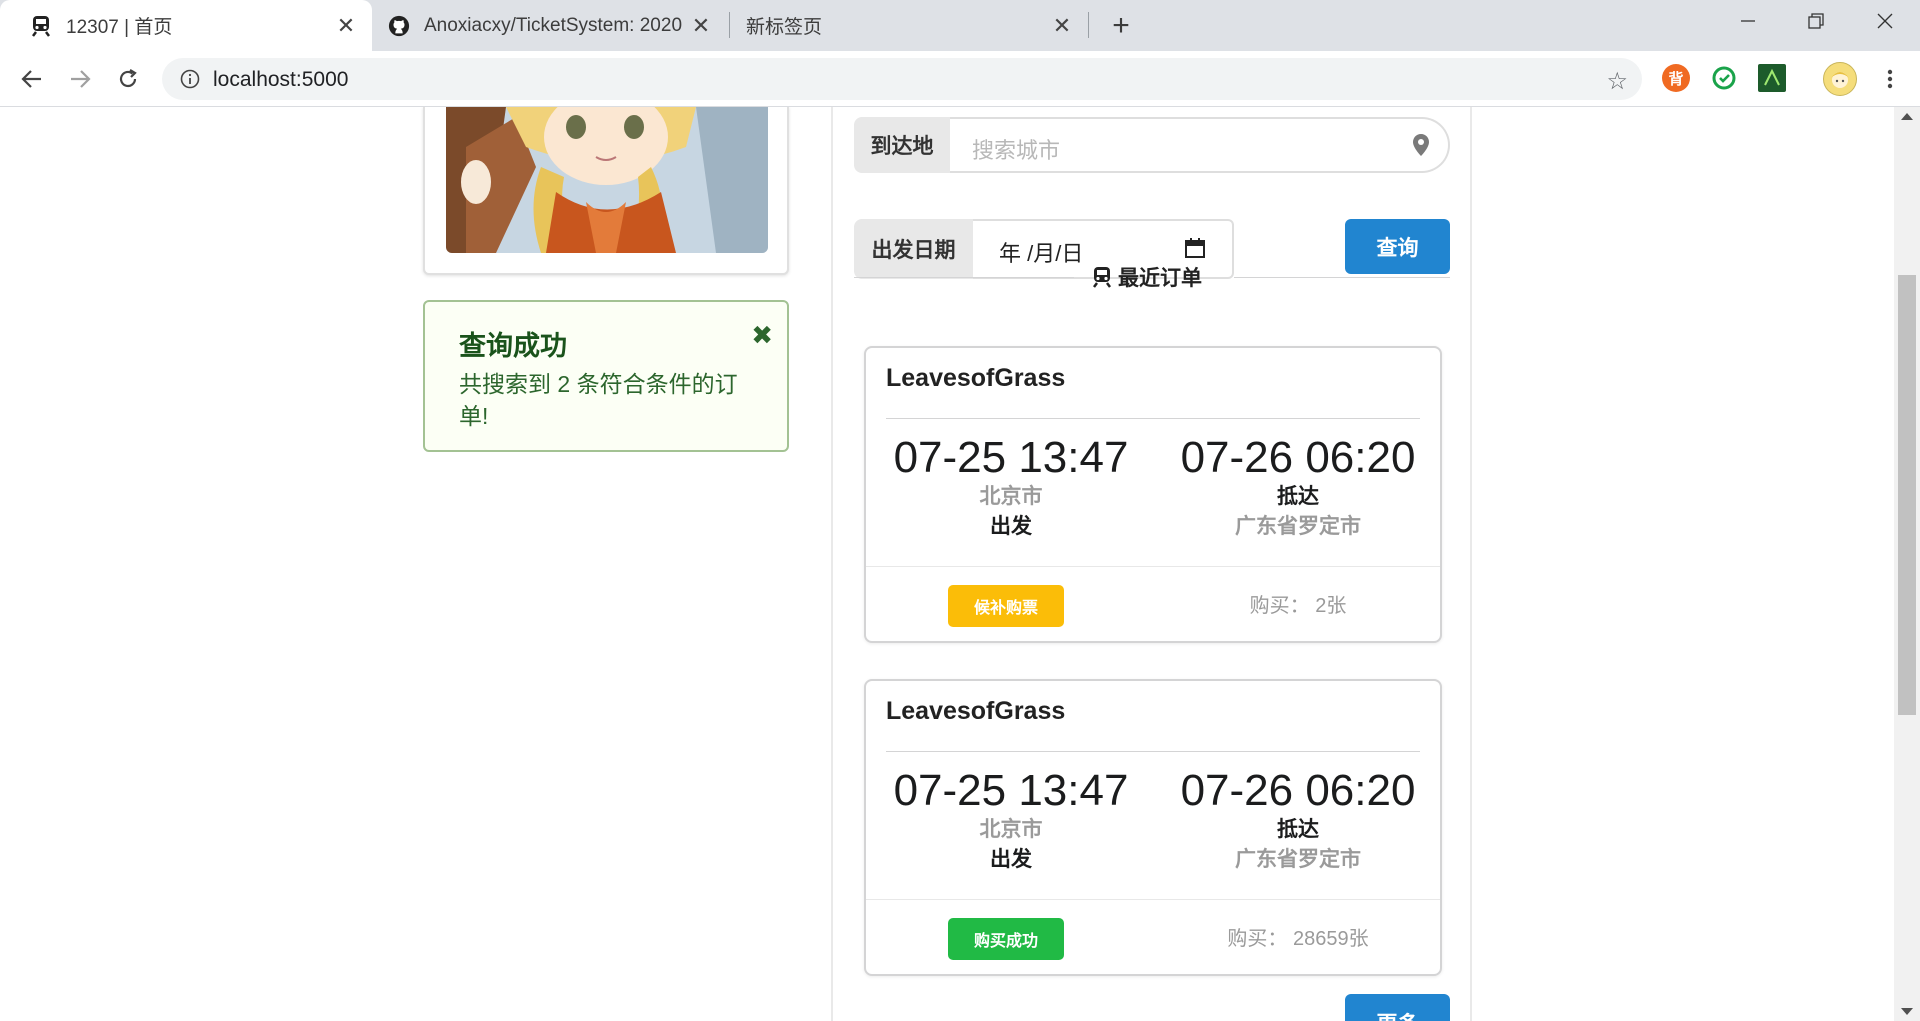  I want to click on tab-title: 12307 | 首页, so click(119, 27).